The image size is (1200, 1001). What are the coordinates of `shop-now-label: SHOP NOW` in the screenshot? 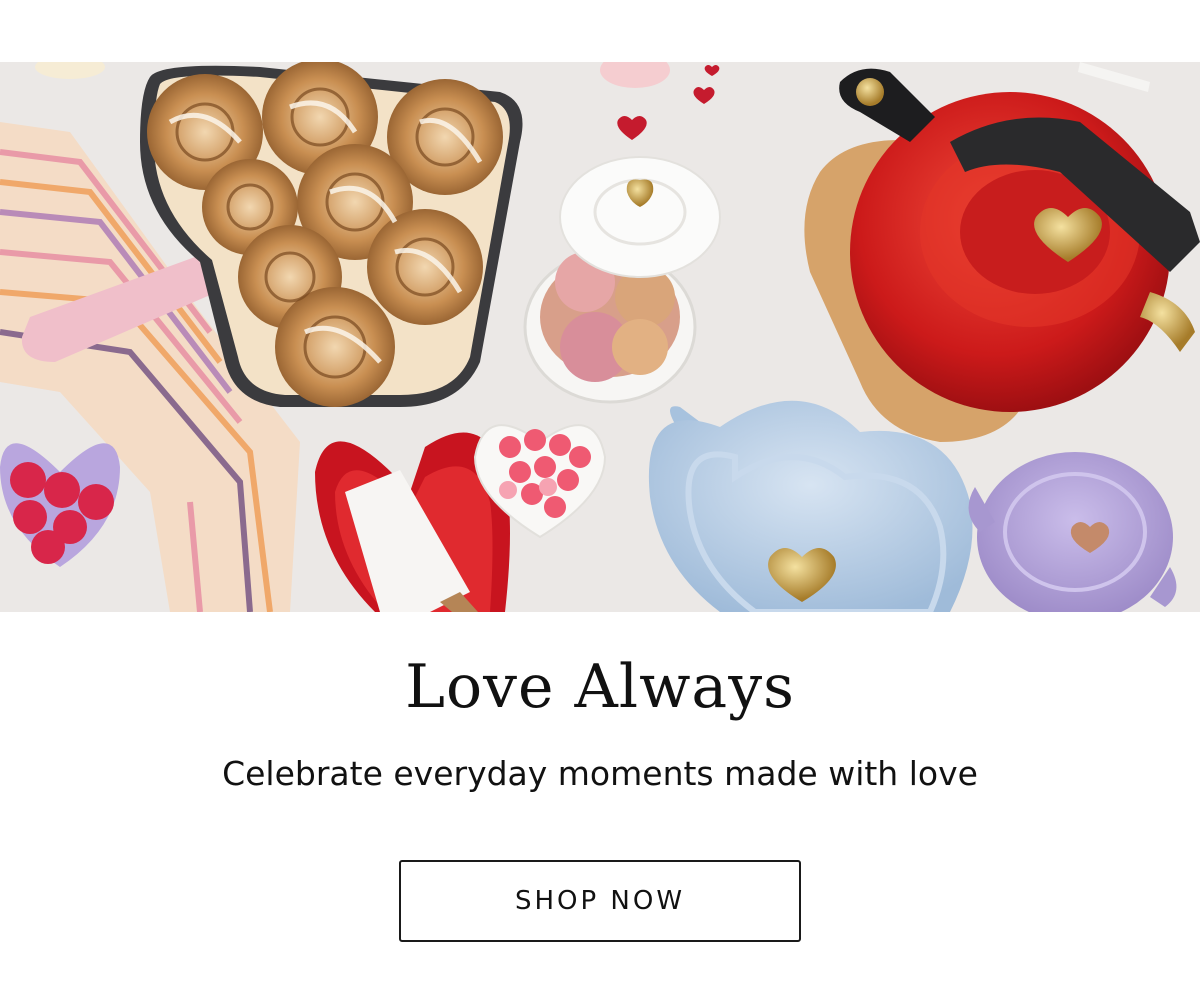 It's located at (600, 901).